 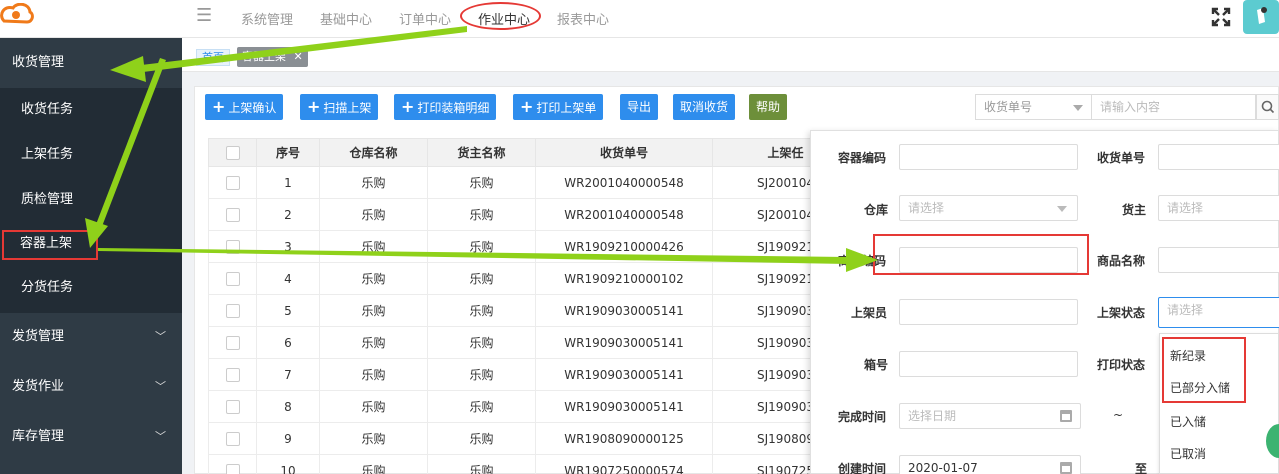 What do you see at coordinates (1033, 107) in the screenshot?
I see `search-field-select: 收货单号` at bounding box center [1033, 107].